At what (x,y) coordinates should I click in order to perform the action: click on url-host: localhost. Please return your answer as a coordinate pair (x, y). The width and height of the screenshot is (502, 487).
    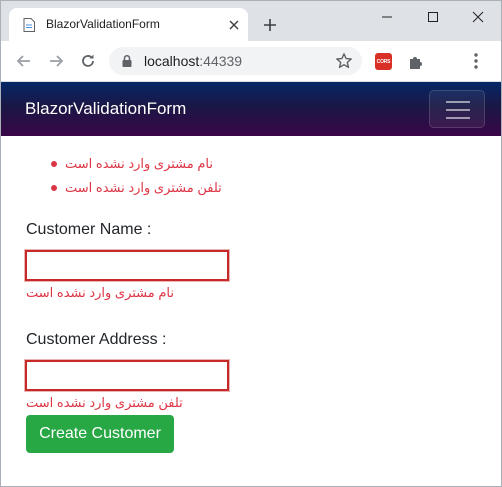
    Looking at the image, I should click on (172, 61).